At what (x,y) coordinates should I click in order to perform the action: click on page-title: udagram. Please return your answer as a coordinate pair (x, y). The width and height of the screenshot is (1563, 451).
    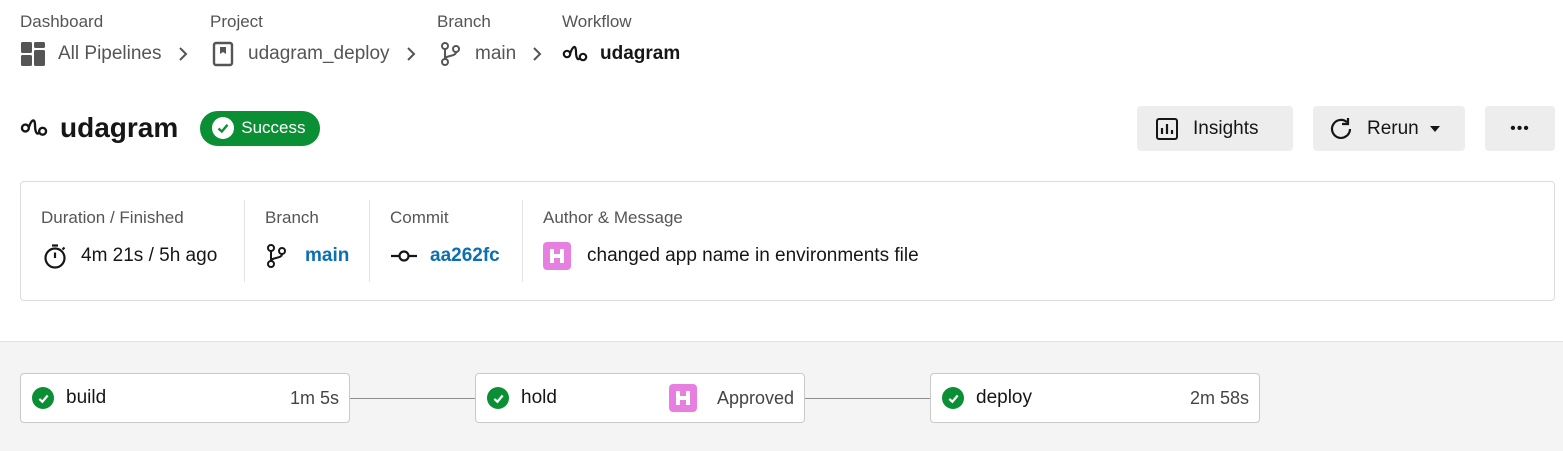
    Looking at the image, I should click on (119, 127).